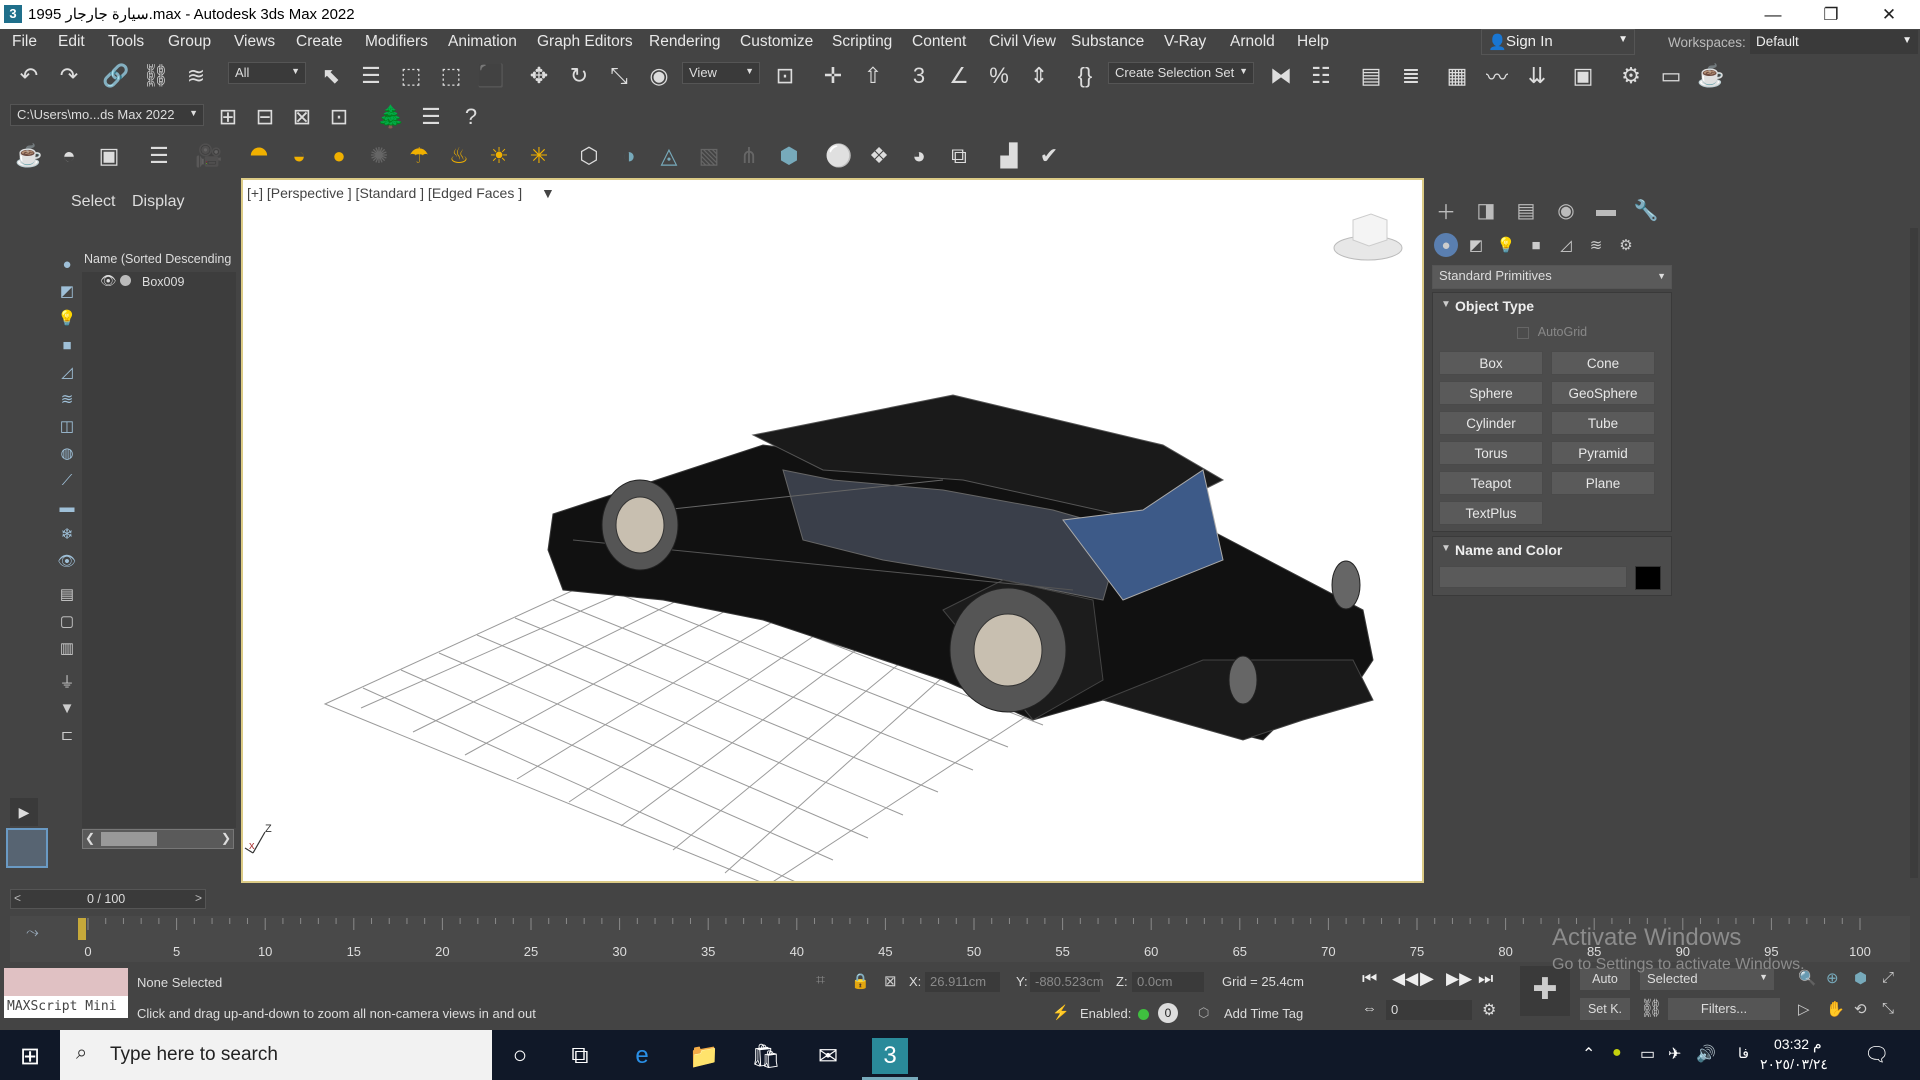 This screenshot has height=1080, width=1920. Describe the element at coordinates (879, 156) in the screenshot. I see `material-library-icon: ❖` at that location.